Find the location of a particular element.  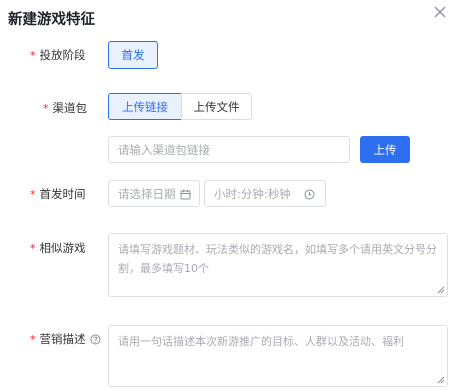

launch-stage-option-first-release: 首发 is located at coordinates (133, 55).